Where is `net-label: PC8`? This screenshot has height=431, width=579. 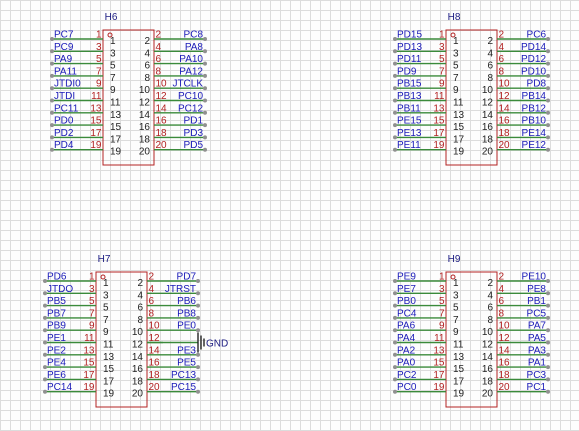
net-label: PC8 is located at coordinates (194, 35).